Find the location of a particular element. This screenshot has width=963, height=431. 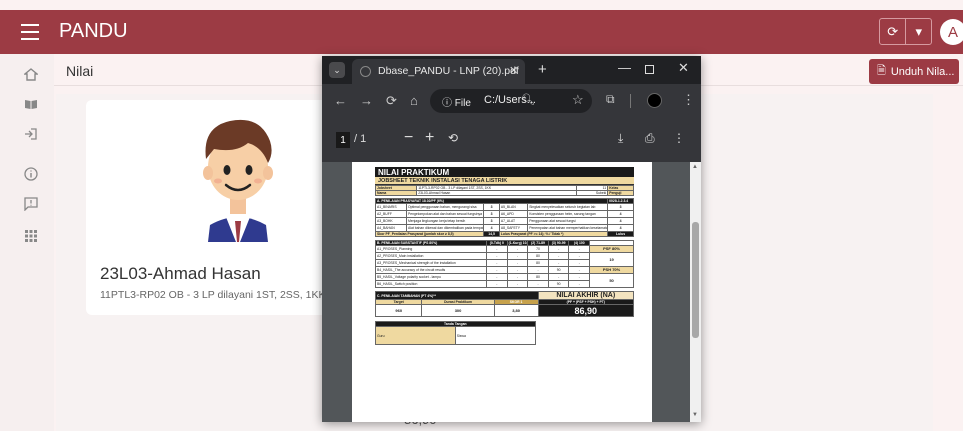

site-info-chip: ⓘ File is located at coordinates (456, 101).